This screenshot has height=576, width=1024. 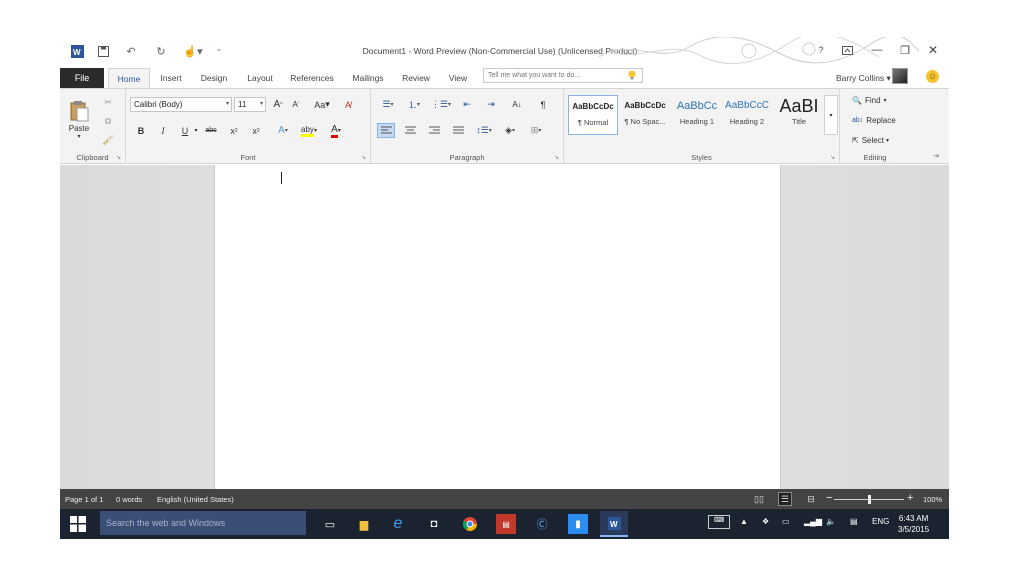 I want to click on restore-button: ❐, so click(x=905, y=50).